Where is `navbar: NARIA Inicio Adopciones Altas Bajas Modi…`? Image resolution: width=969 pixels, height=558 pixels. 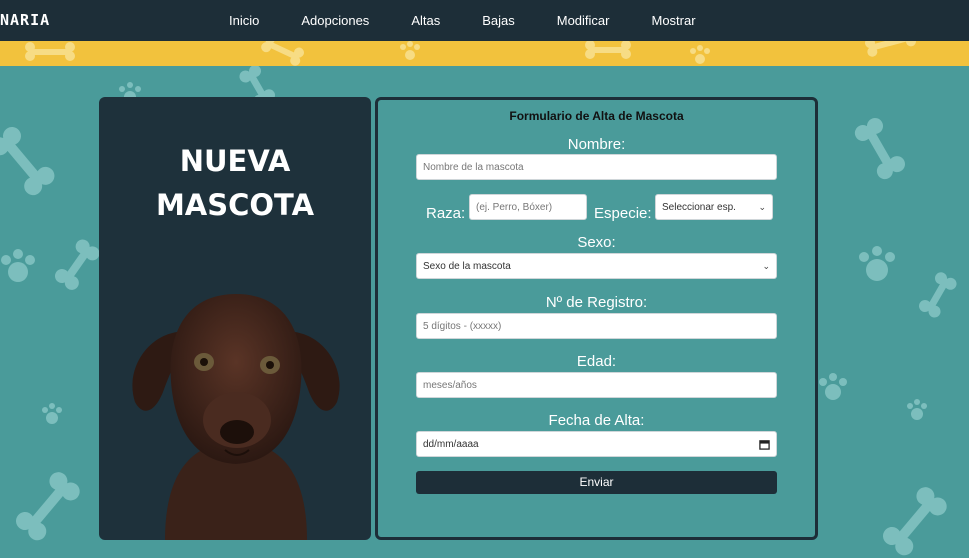 navbar: NARIA Inicio Adopciones Altas Bajas Modi… is located at coordinates (484, 20).